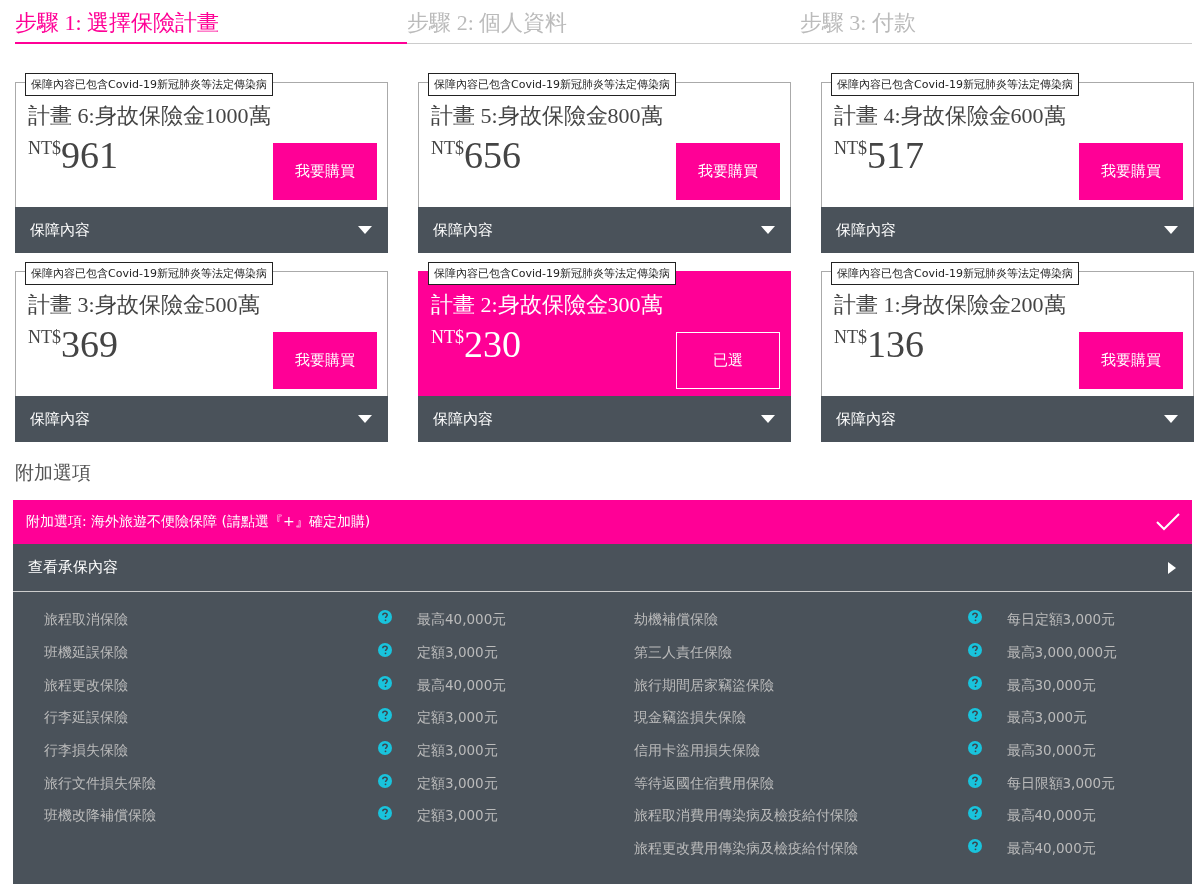  Describe the element at coordinates (995, 22) in the screenshot. I see `step-tab: 步驟 3: 付款` at that location.